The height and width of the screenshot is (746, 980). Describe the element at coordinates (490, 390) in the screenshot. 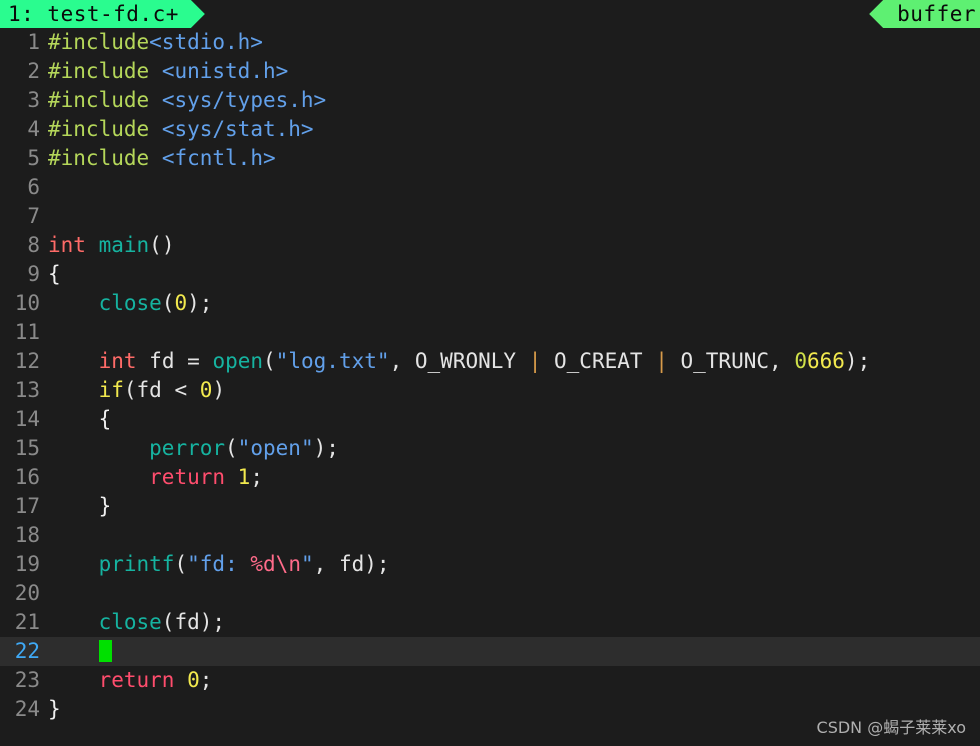

I see `code-line: 13 if(fd < 0)` at that location.